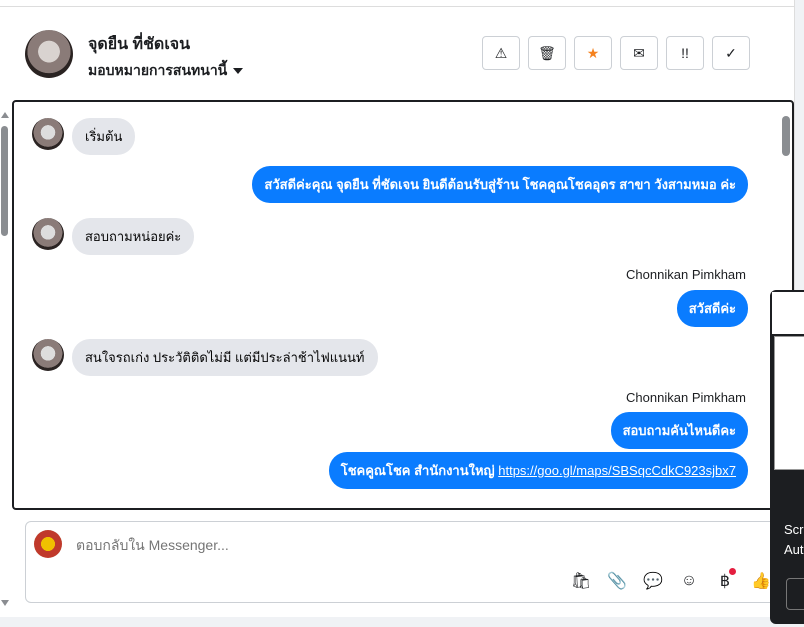 This screenshot has height=627, width=804. I want to click on side-popup: Scr Aut, so click(787, 457).